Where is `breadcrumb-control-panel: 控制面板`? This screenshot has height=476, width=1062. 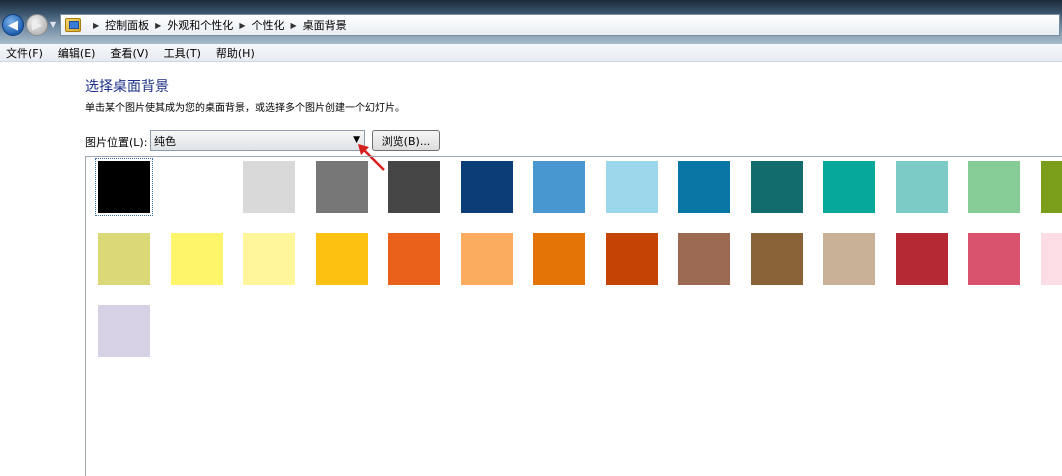 breadcrumb-control-panel: 控制面板 is located at coordinates (127, 25).